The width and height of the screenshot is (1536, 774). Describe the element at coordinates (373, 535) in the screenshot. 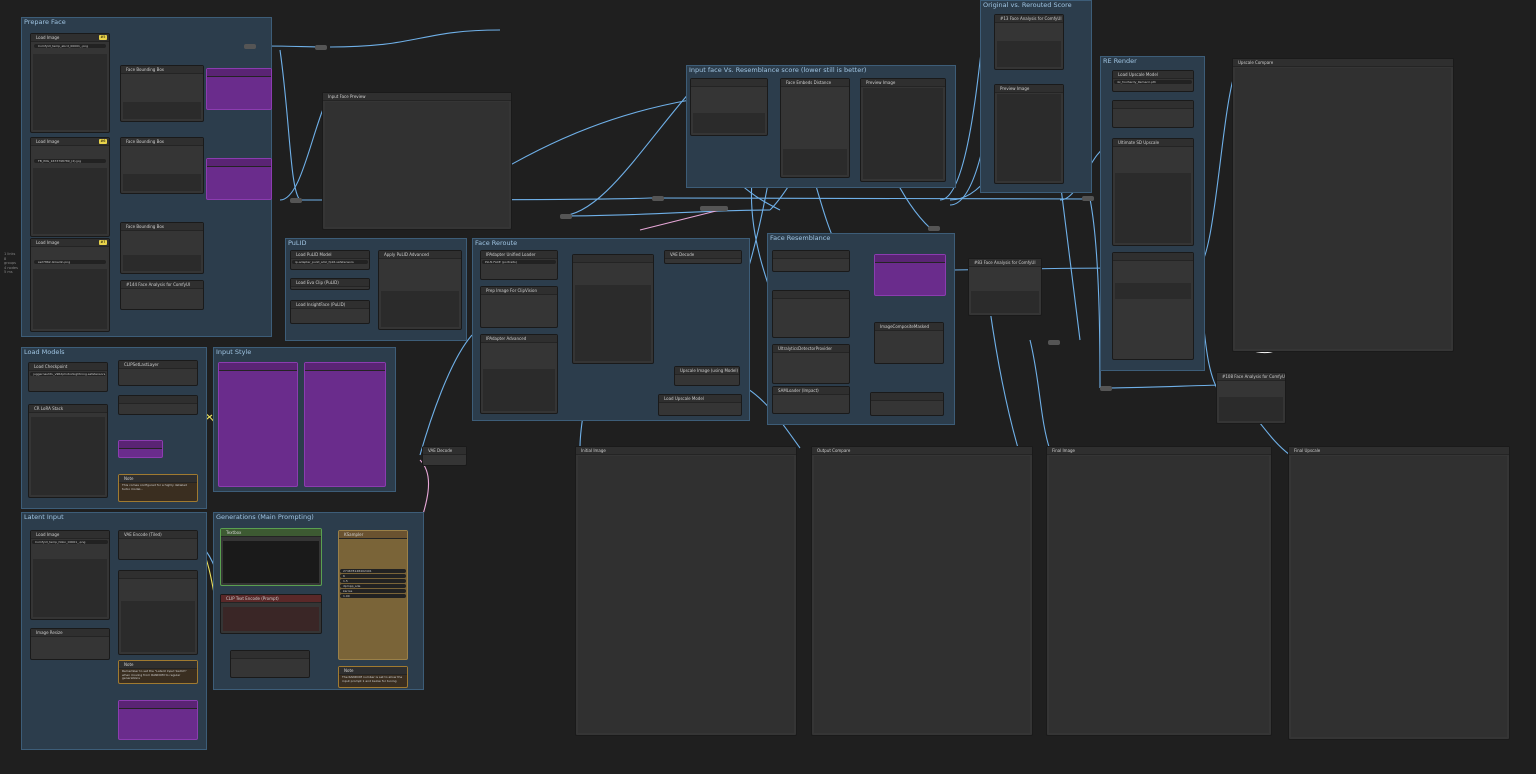

I see `node-title: KSampler` at that location.